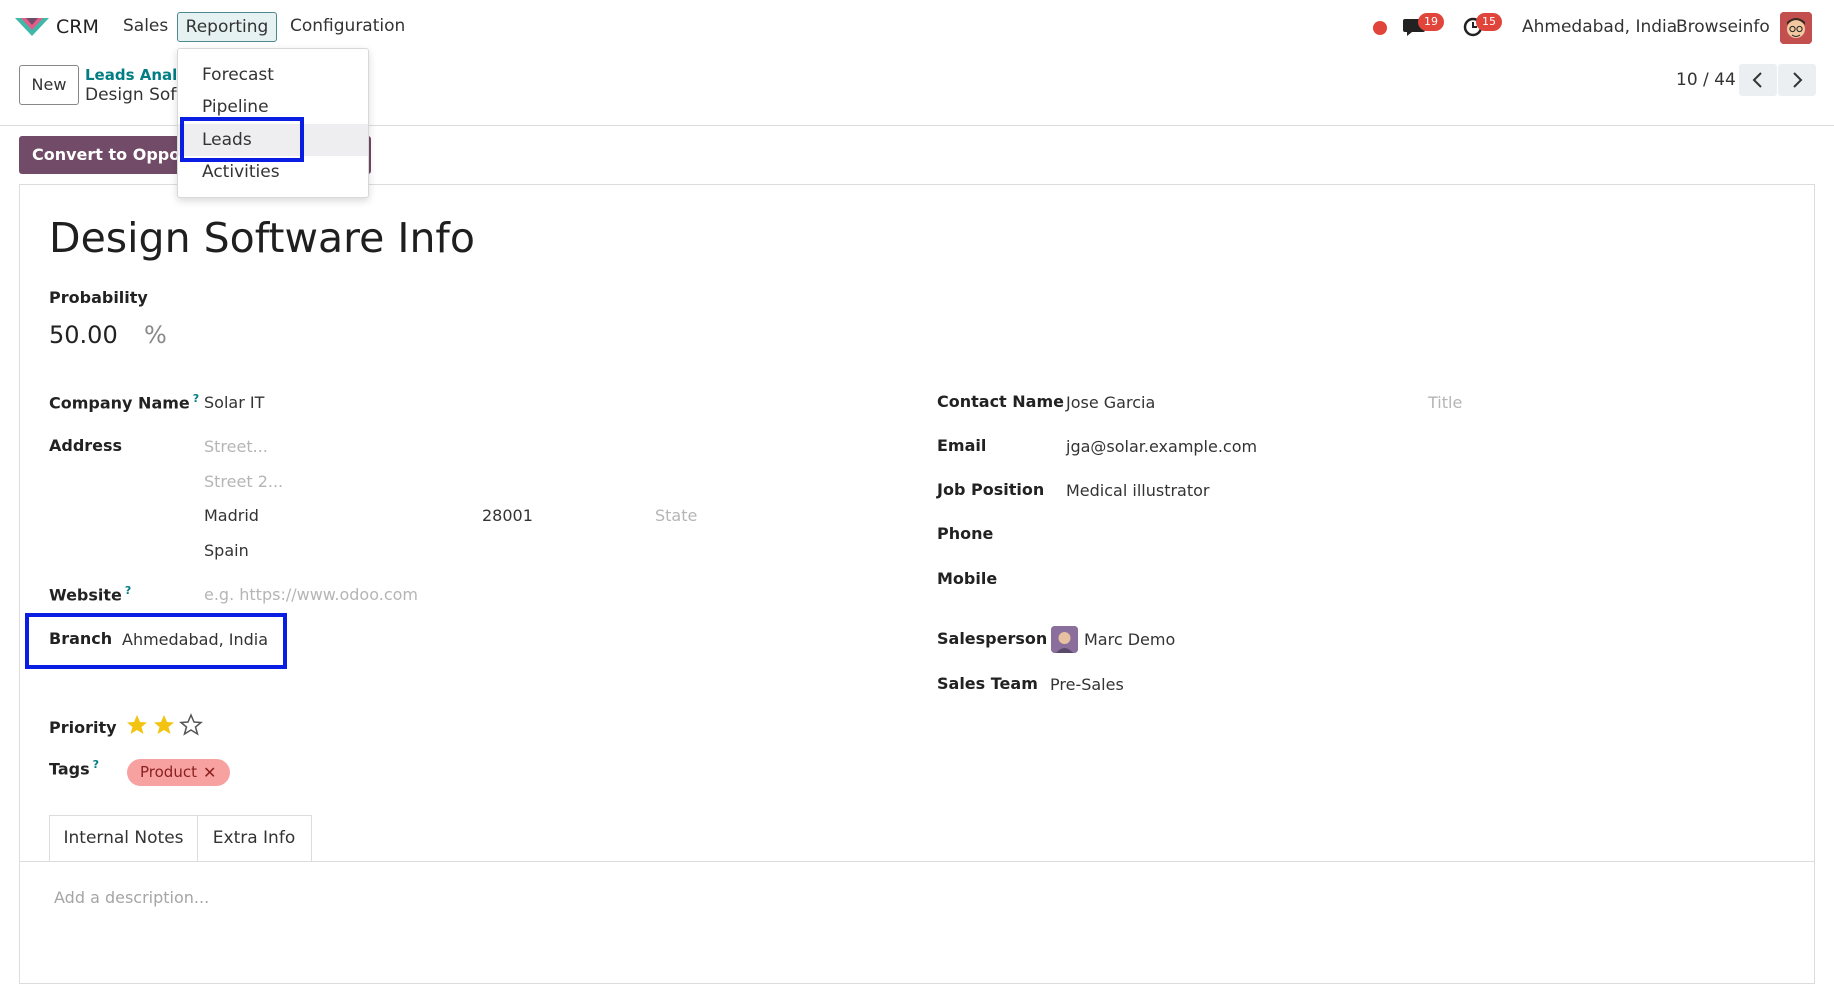  What do you see at coordinates (234, 402) in the screenshot?
I see `company-name-field: Solar IT` at bounding box center [234, 402].